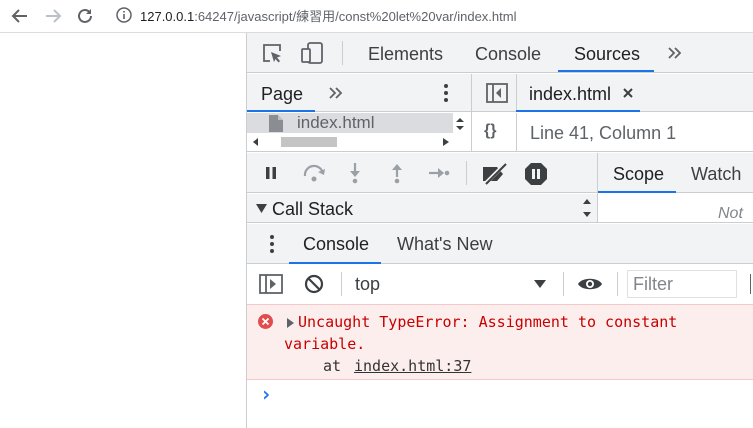  I want to click on call-stack-scroll-arrows-icon, so click(587, 208).